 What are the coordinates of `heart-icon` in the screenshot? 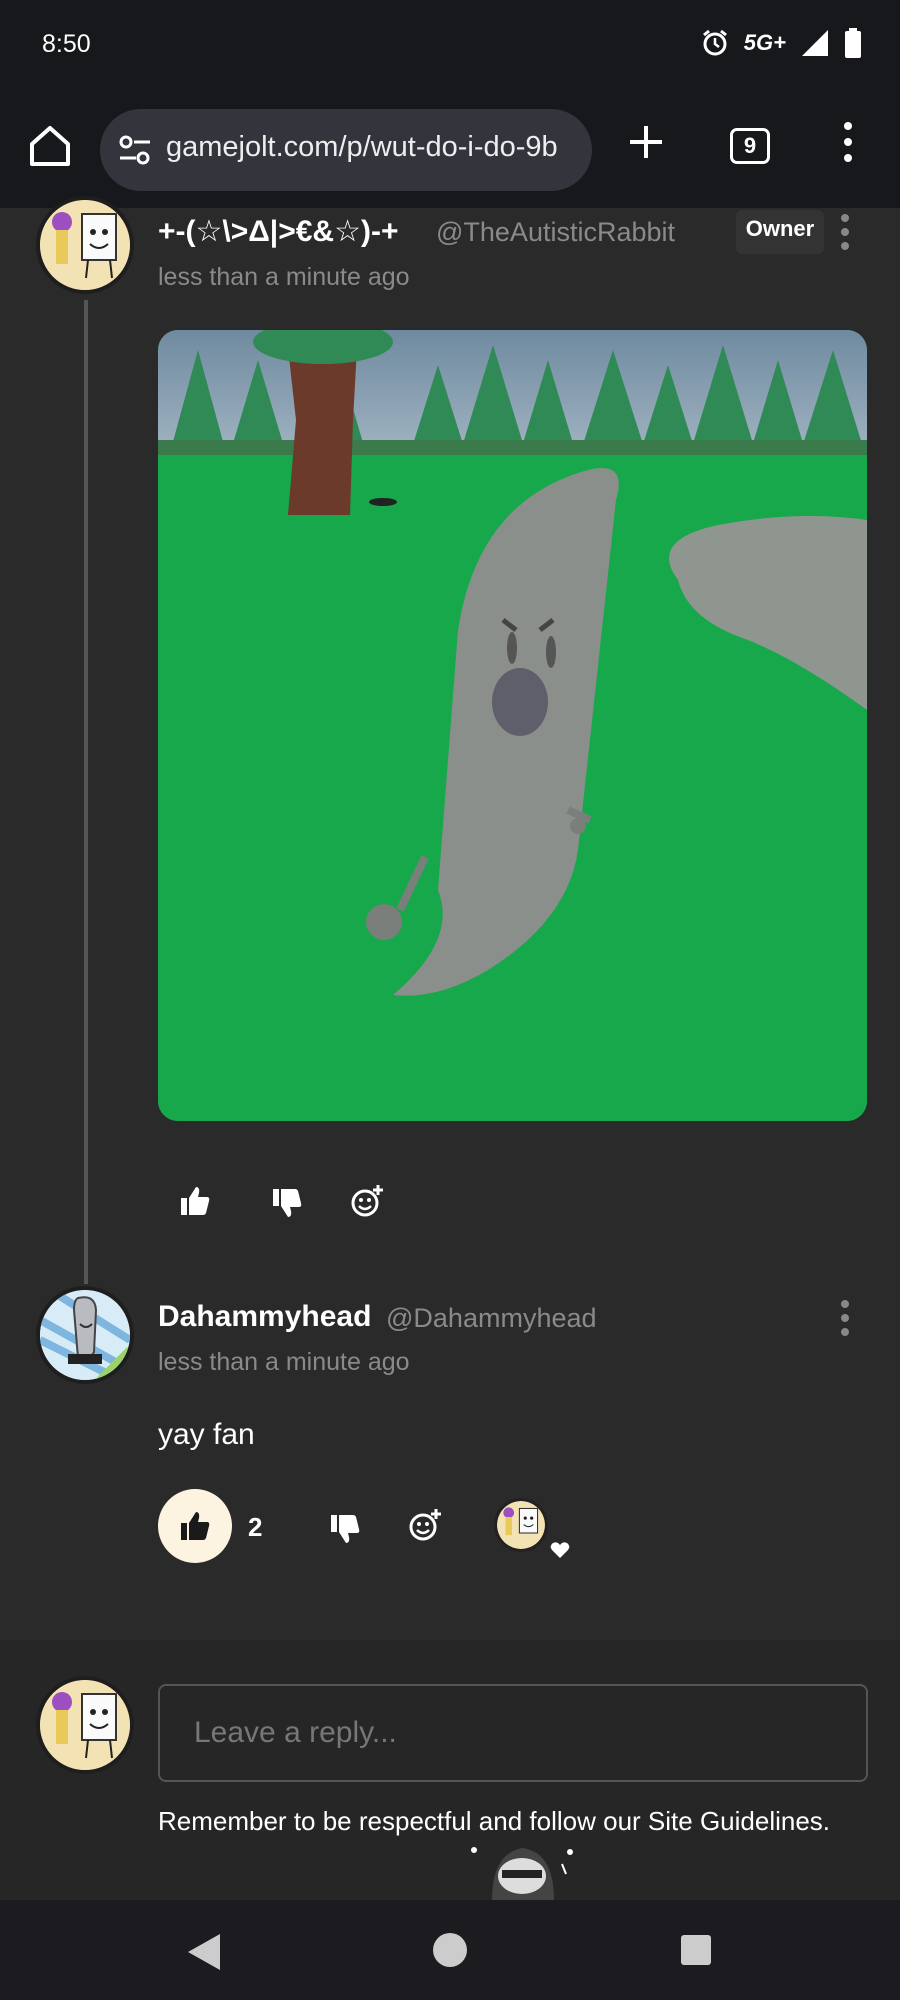 It's located at (560, 1550).